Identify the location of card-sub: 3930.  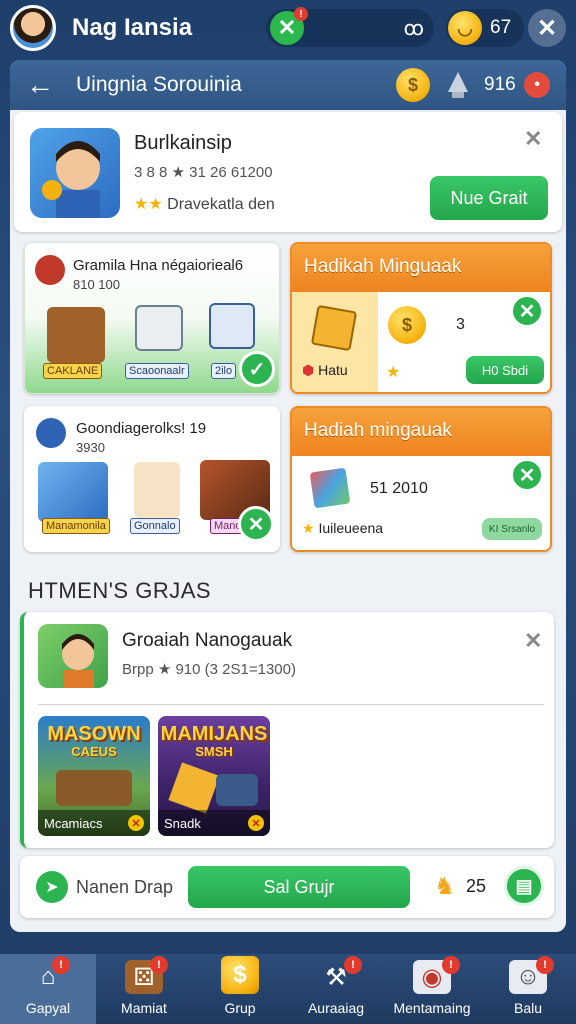
(90, 447).